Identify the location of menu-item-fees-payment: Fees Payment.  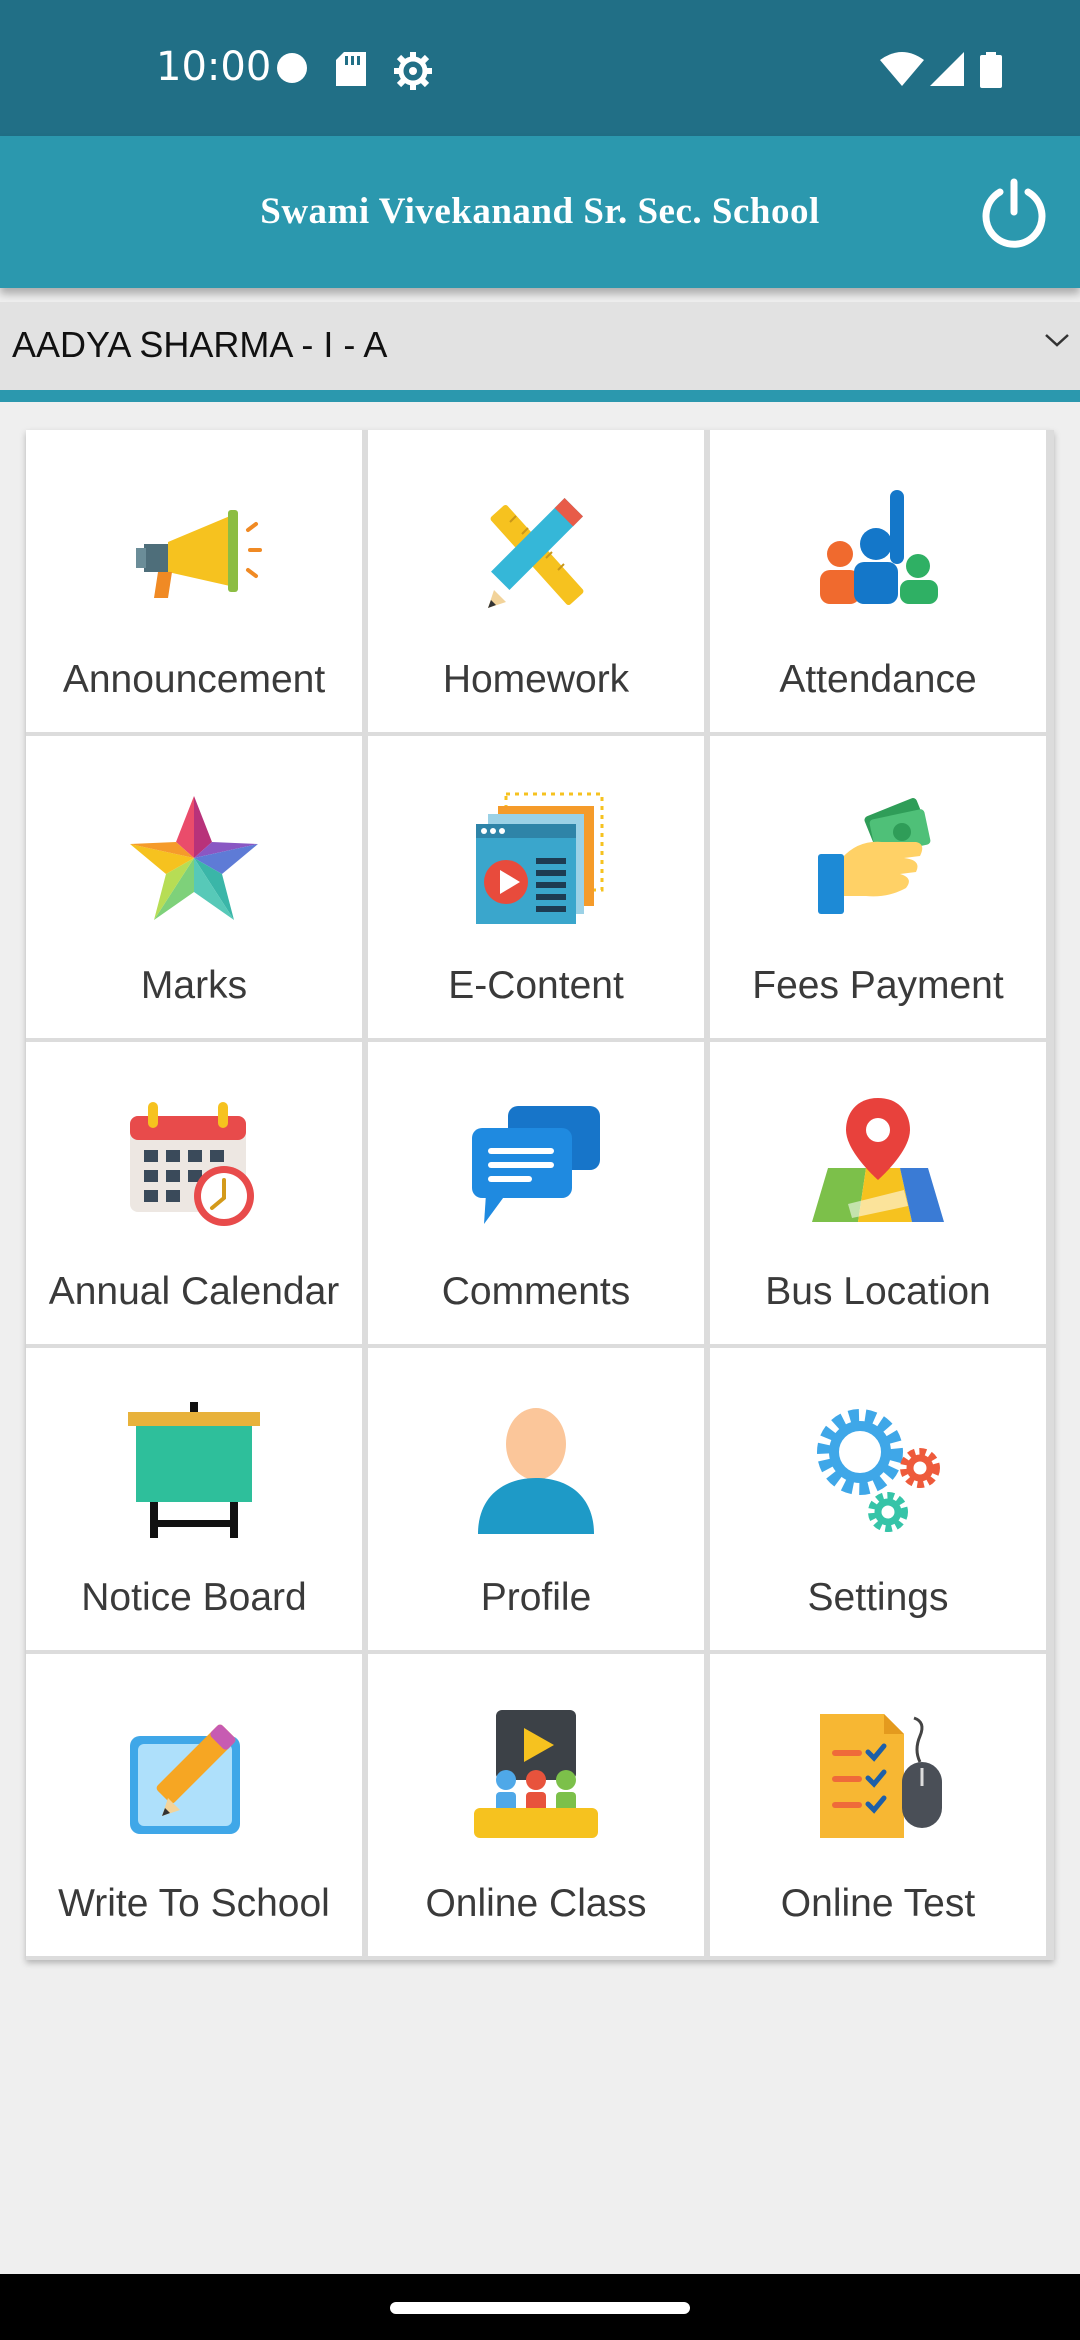
(878, 887).